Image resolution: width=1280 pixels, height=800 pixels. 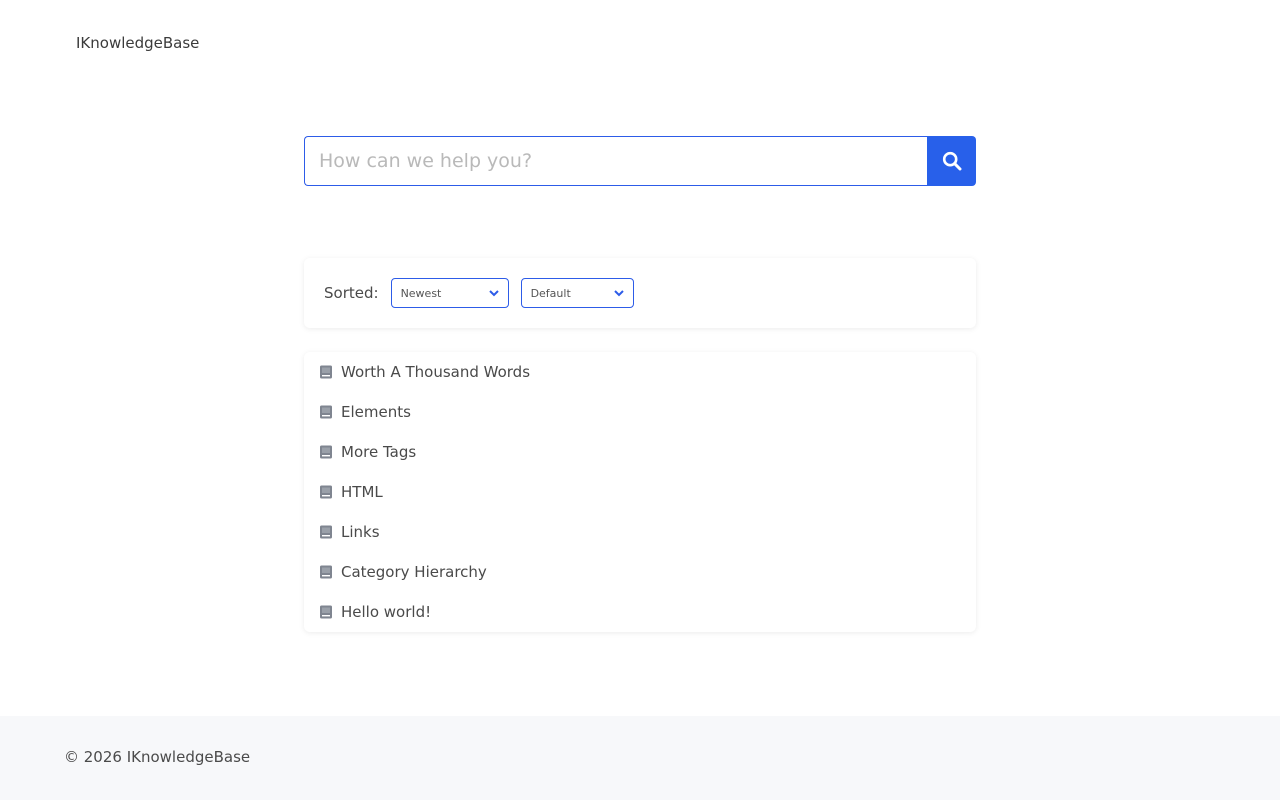 I want to click on article-link: HTML, so click(x=351, y=492).